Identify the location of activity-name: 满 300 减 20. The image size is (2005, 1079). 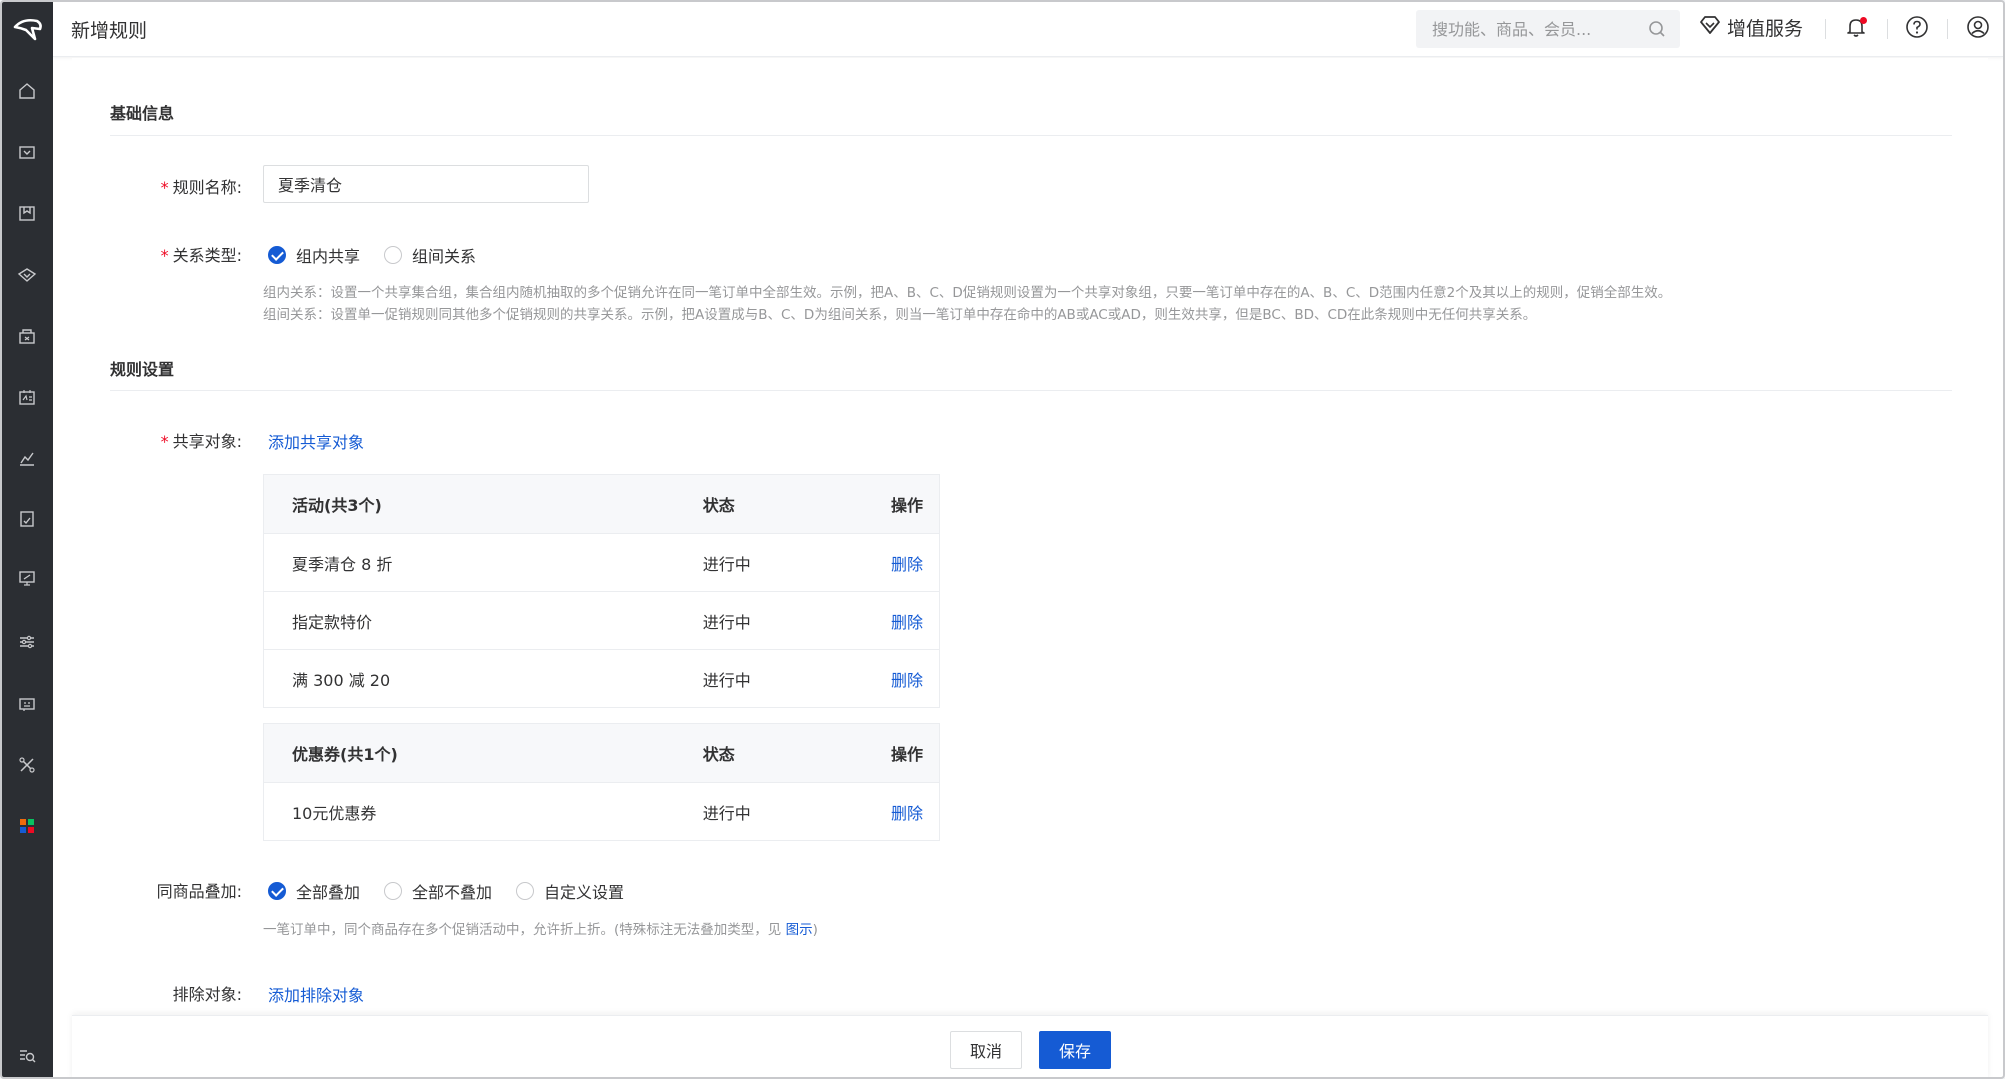
(341, 680).